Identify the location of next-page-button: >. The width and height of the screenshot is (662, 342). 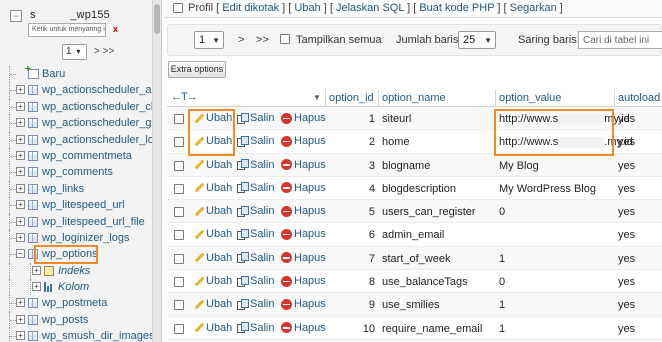
(241, 40).